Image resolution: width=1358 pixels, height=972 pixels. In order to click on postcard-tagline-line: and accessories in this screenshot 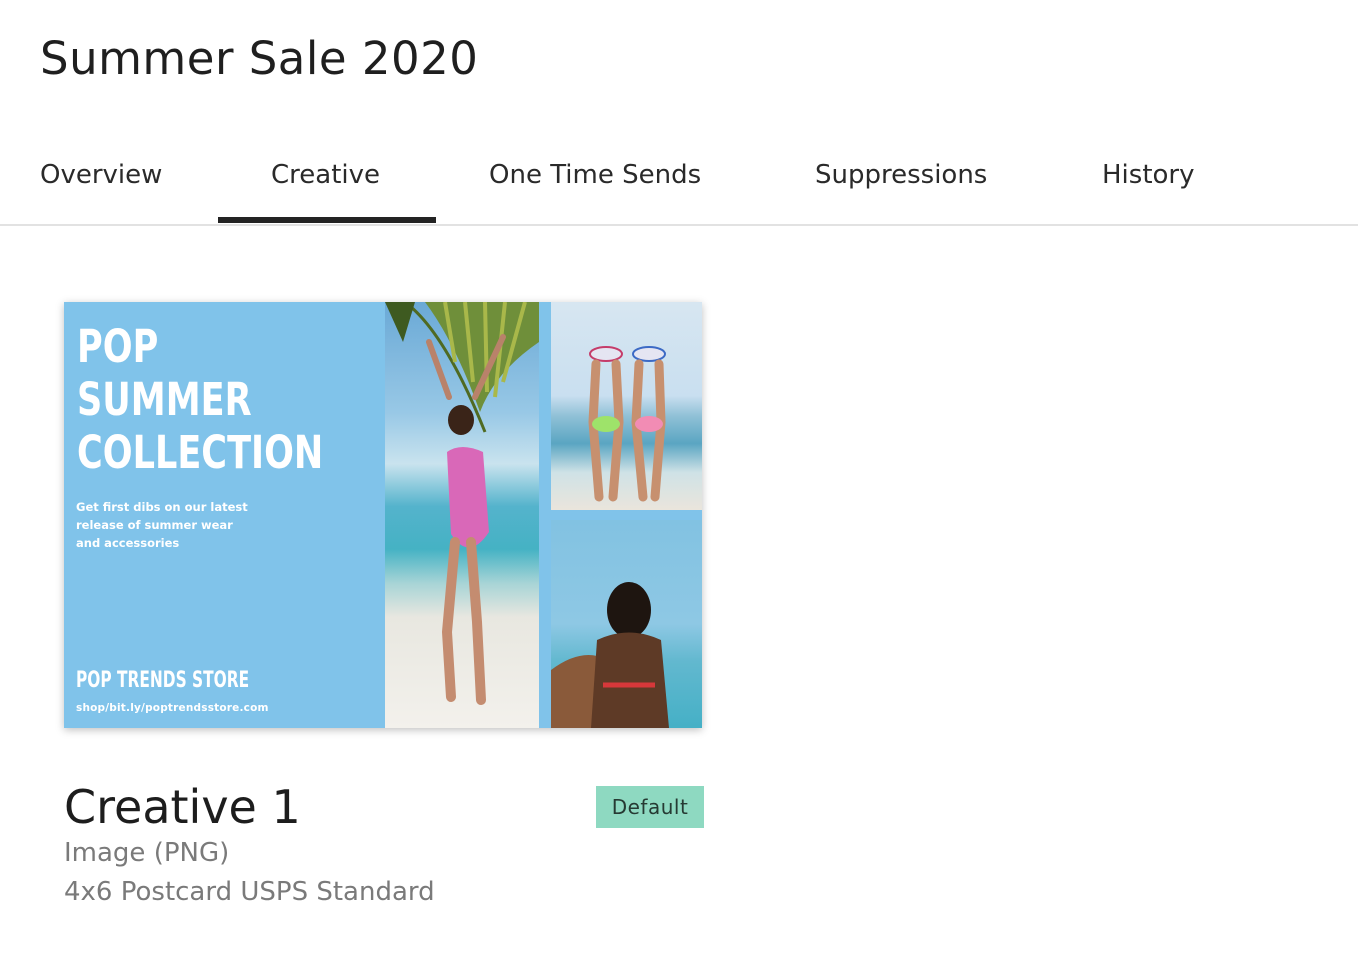, I will do `click(128, 543)`.